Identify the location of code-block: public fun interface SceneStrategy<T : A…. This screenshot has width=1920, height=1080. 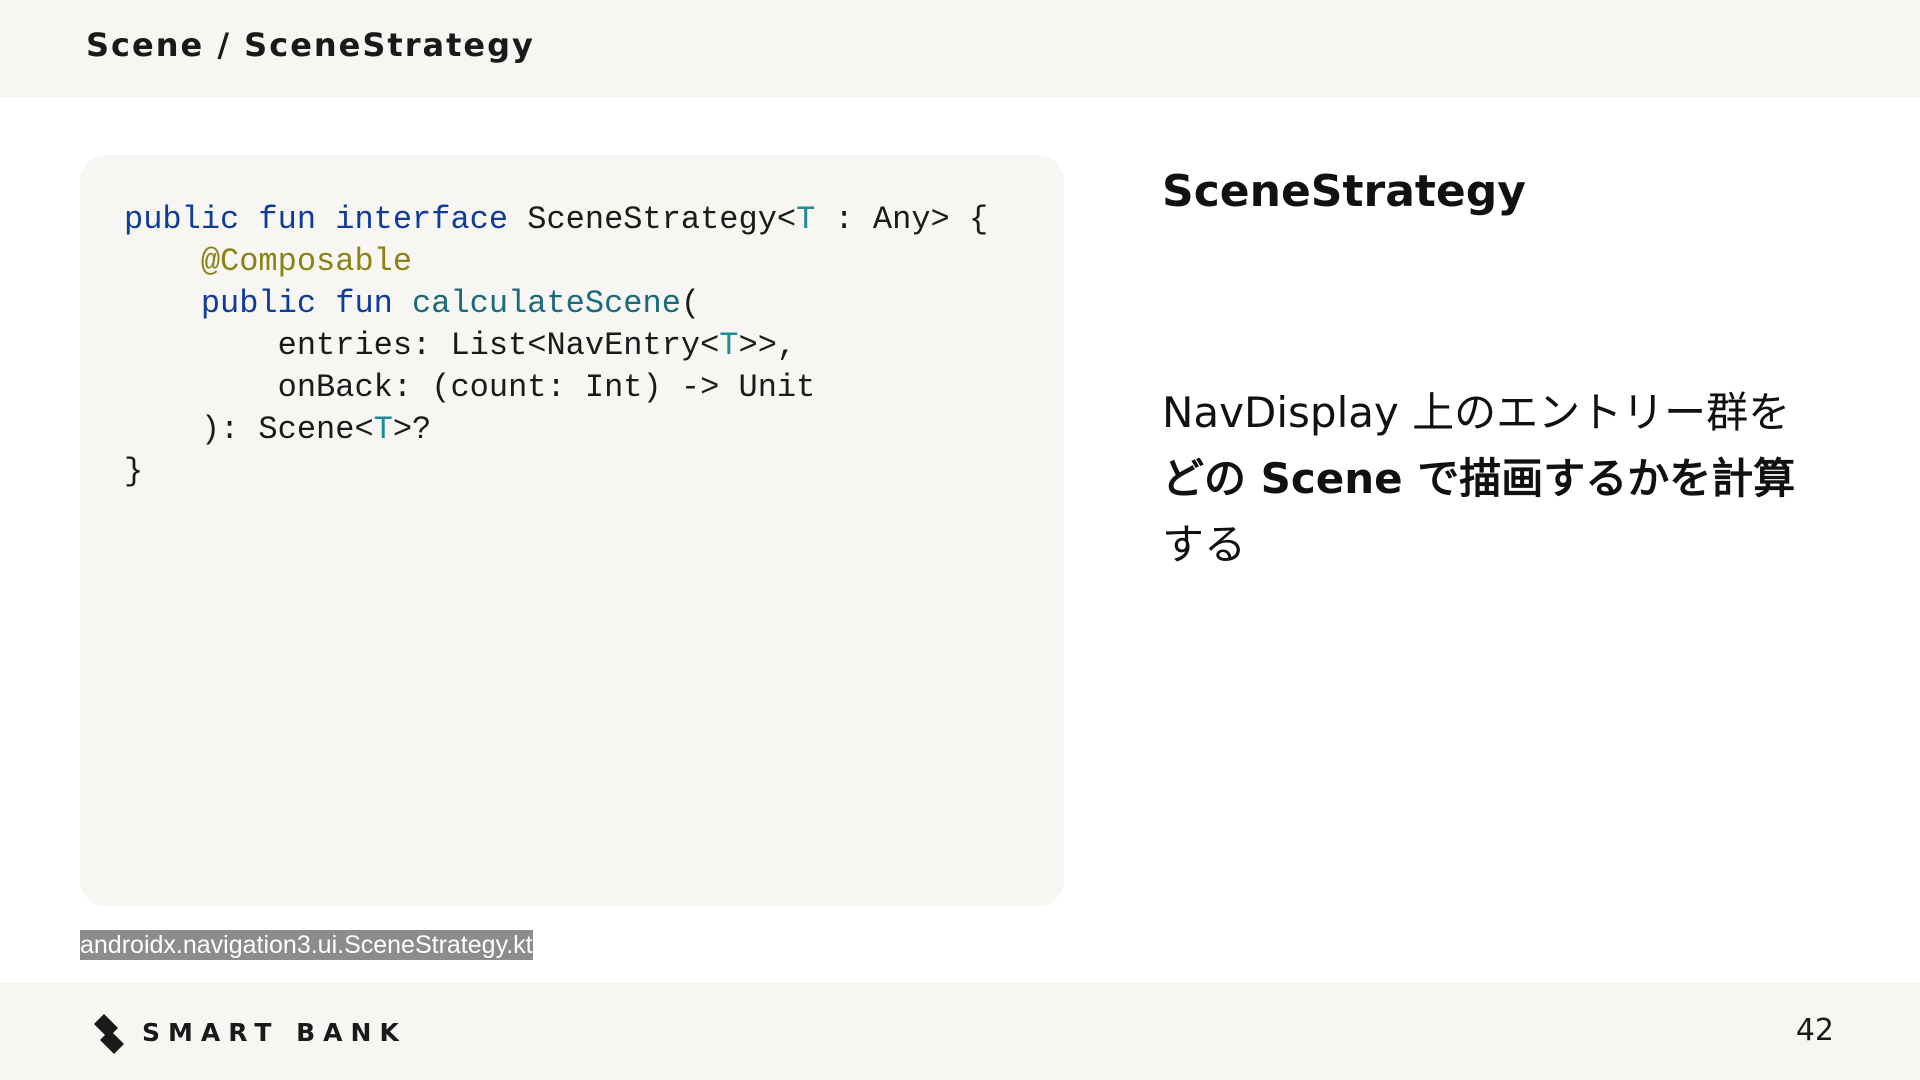
(556, 346).